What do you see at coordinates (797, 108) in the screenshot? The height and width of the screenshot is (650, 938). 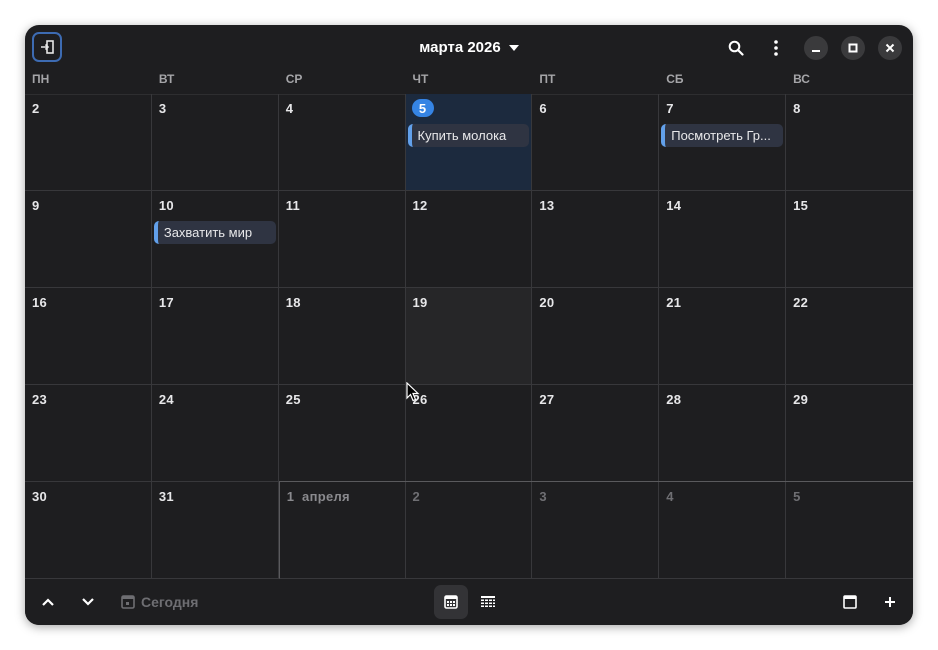 I see `day-number: 8` at bounding box center [797, 108].